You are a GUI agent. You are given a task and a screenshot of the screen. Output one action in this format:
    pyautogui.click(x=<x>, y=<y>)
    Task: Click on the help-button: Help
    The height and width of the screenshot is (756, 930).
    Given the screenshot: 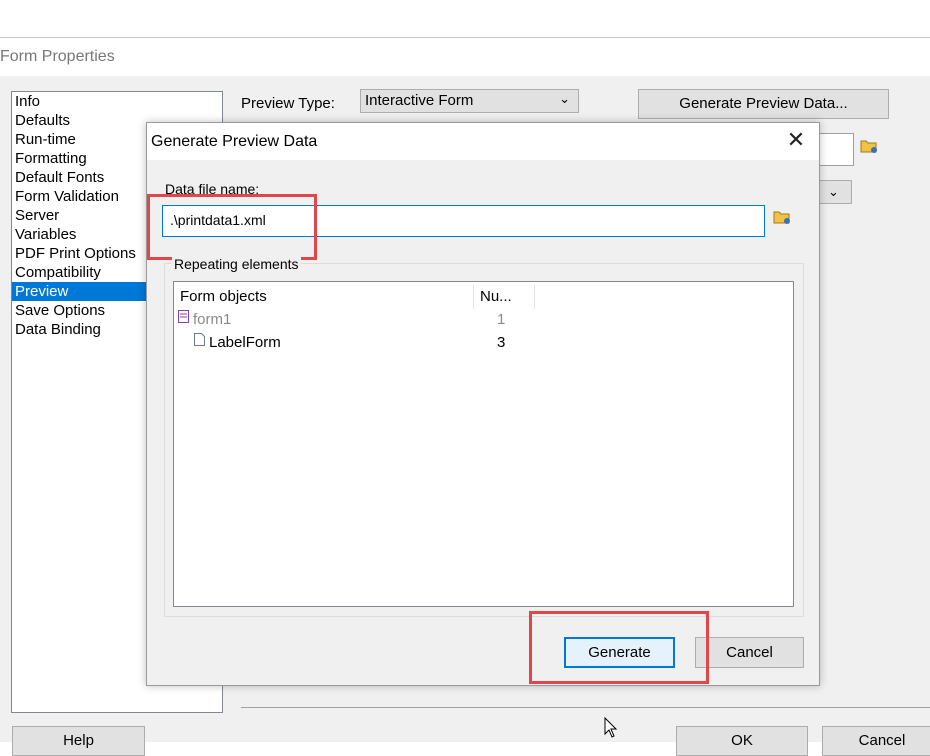 What is the action you would take?
    pyautogui.click(x=78, y=741)
    